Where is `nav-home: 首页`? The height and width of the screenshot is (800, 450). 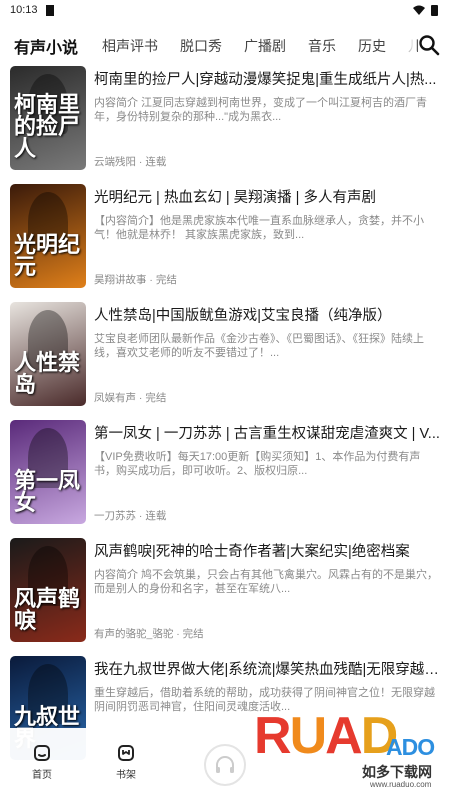 nav-home: 首页 is located at coordinates (42, 762).